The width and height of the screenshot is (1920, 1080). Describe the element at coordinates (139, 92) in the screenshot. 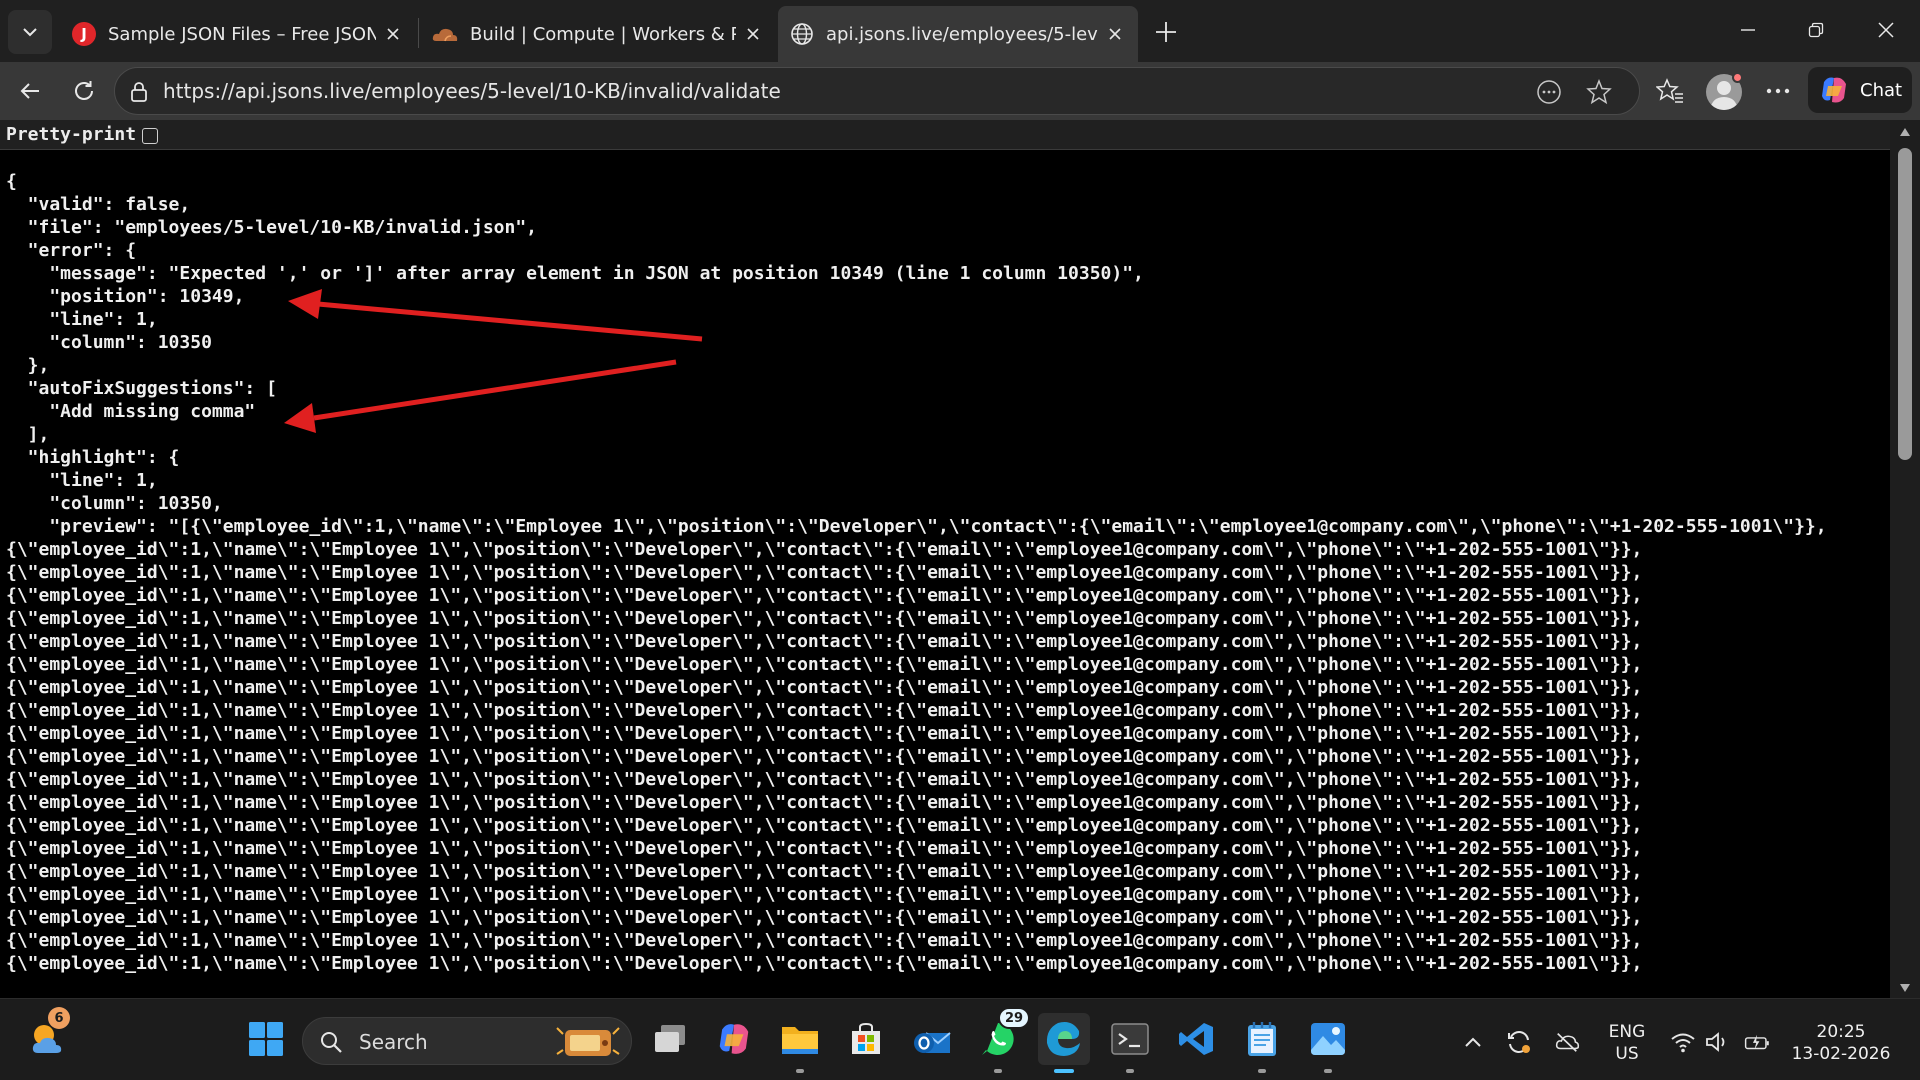

I see `lock-icon` at that location.